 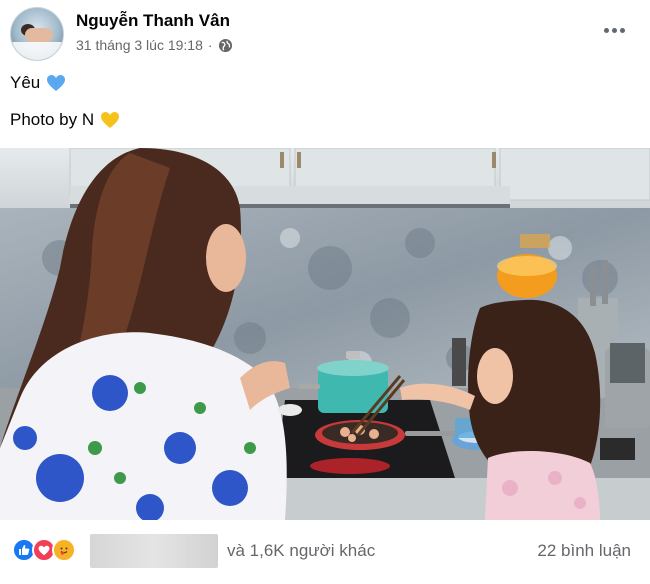 I want to click on author-avatar, so click(x=37, y=34).